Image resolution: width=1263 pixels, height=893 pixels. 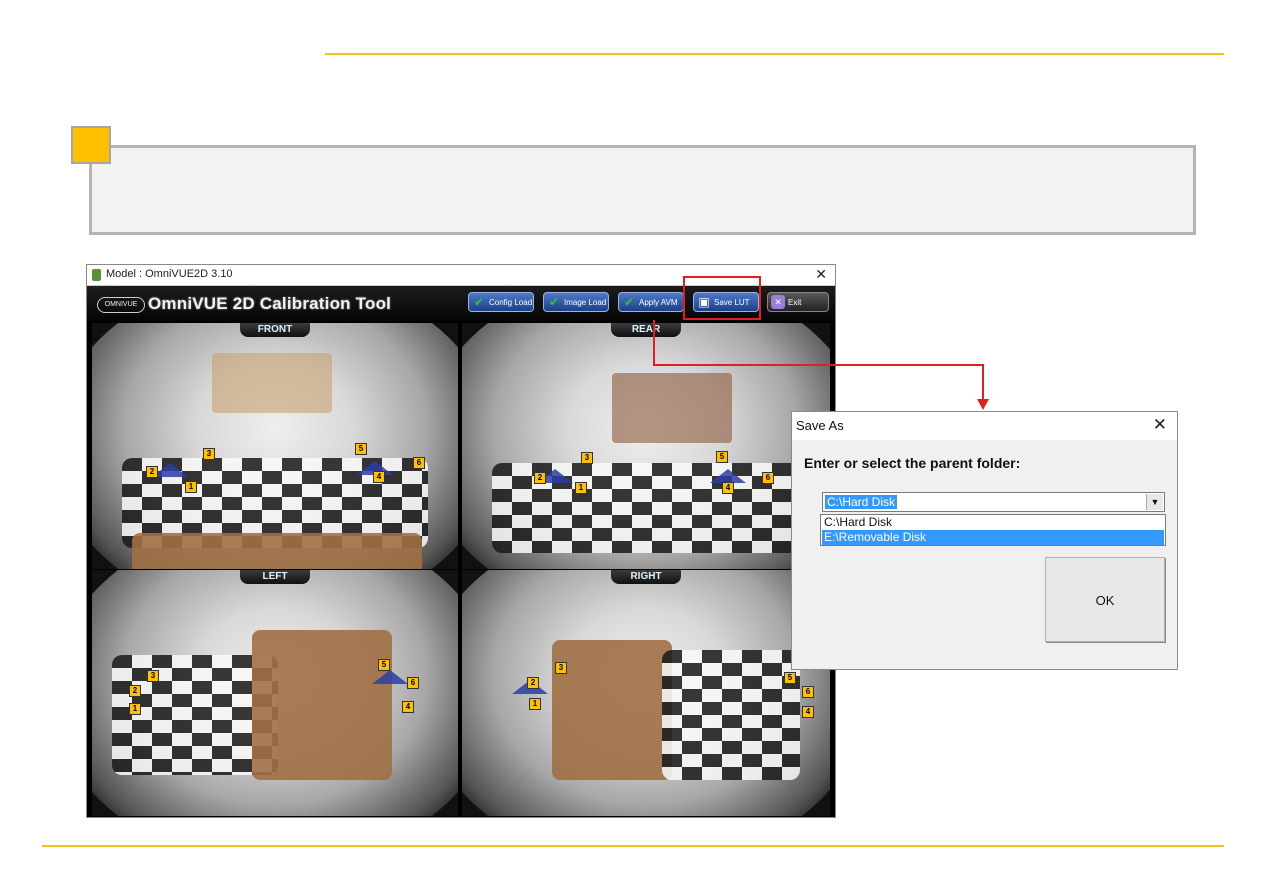 I want to click on front-camera-view: 1 2 3 4 5 6 FRONT, so click(x=275, y=446).